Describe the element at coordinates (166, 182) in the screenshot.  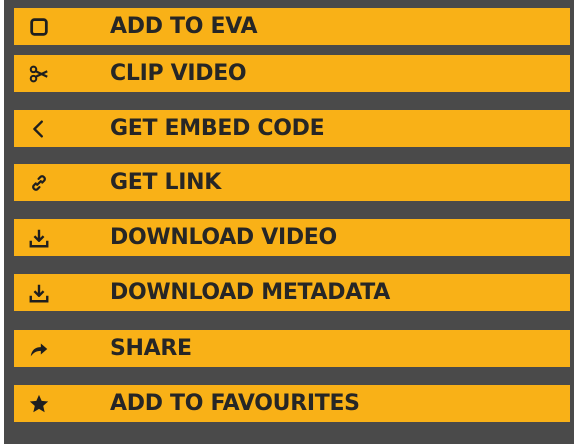
I see `menu-item-label: GET LINK` at that location.